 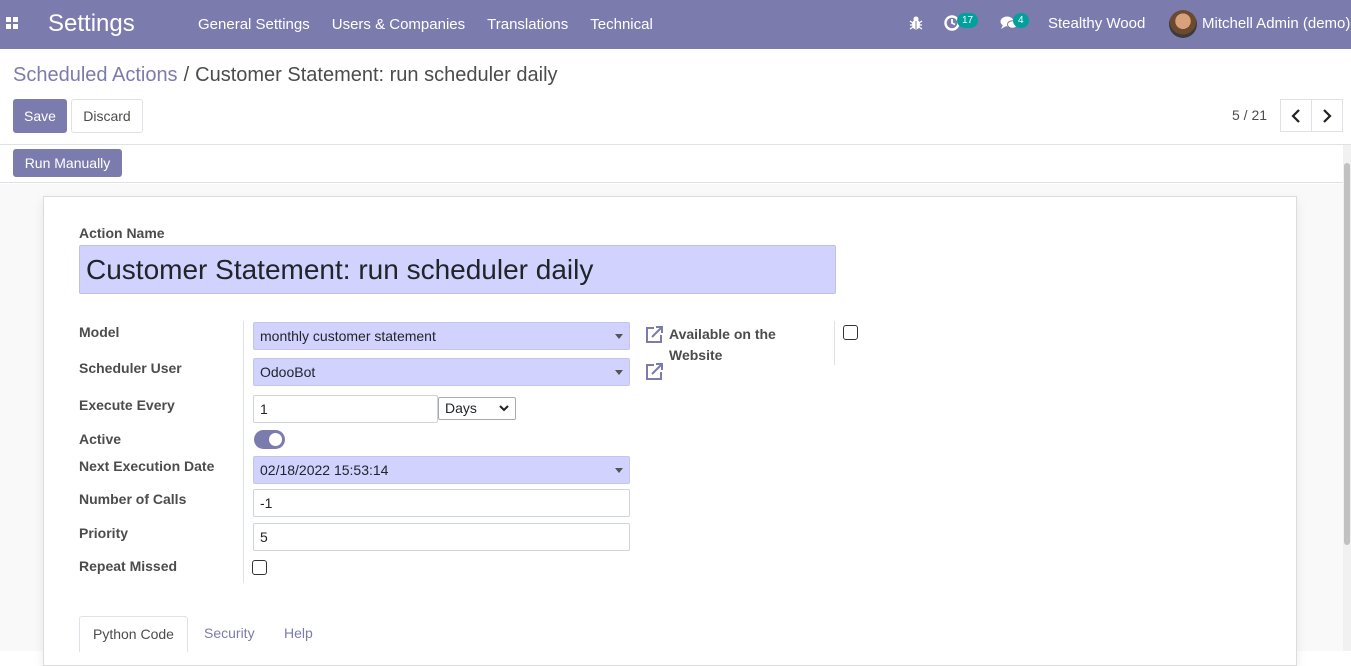 I want to click on discard-button: Discard, so click(x=107, y=116).